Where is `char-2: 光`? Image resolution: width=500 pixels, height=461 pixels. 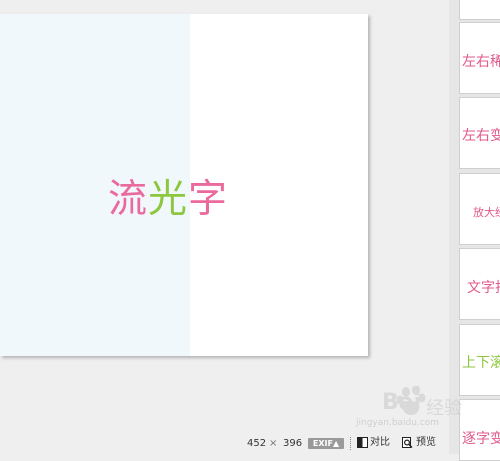
char-2: 光 is located at coordinates (168, 199).